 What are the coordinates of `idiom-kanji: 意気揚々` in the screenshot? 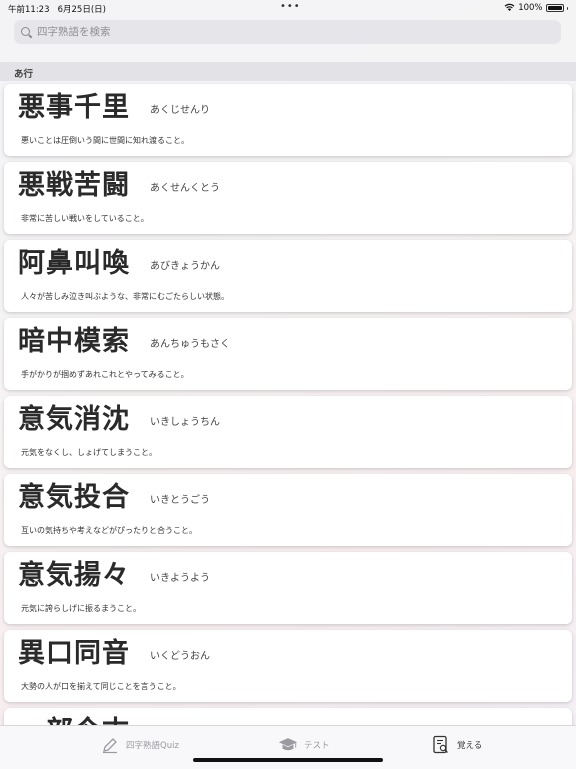 It's located at (74, 575).